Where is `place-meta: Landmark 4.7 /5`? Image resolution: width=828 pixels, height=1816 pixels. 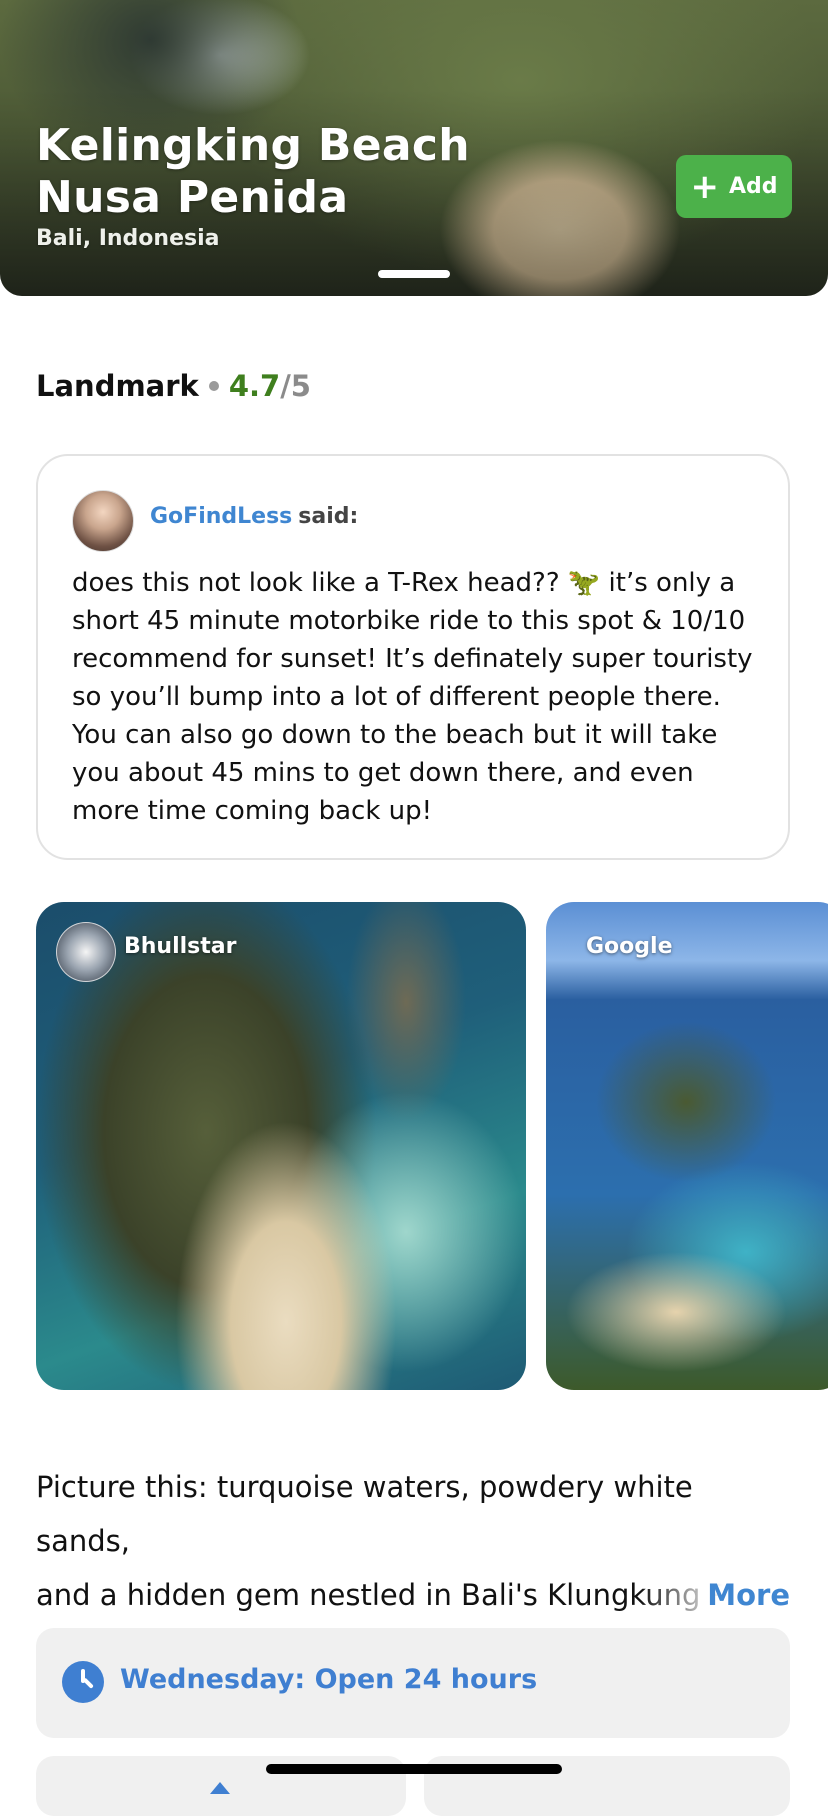
place-meta: Landmark 4.7 /5 is located at coordinates (173, 386).